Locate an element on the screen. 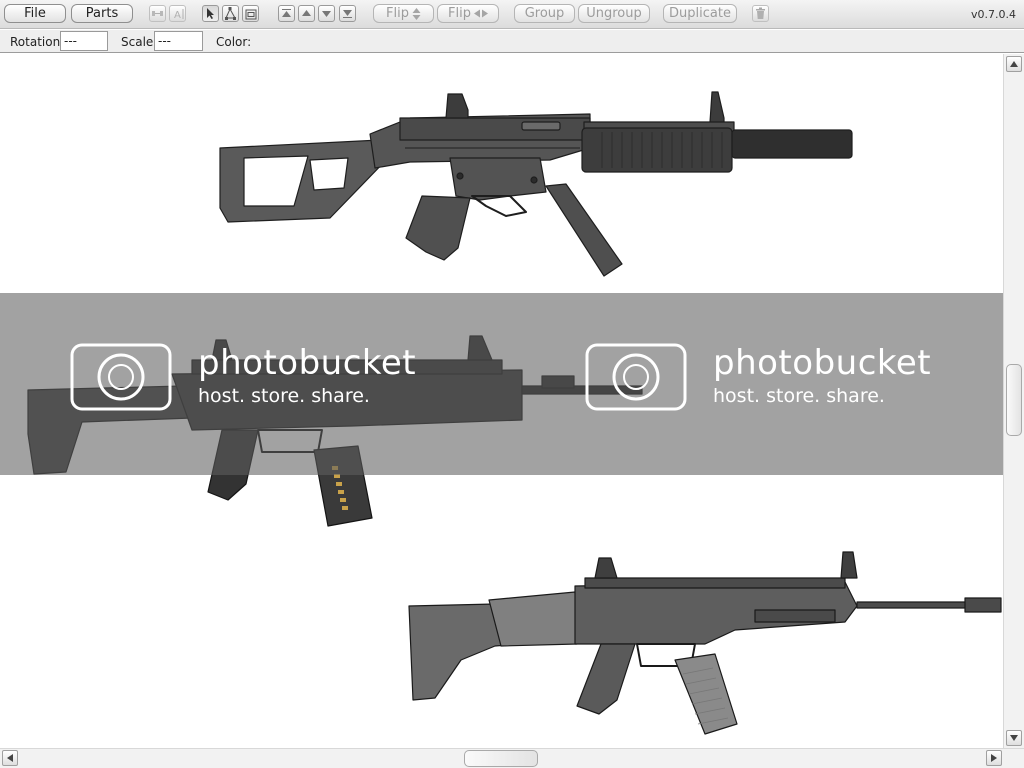  battle-rifle is located at coordinates (704, 644).